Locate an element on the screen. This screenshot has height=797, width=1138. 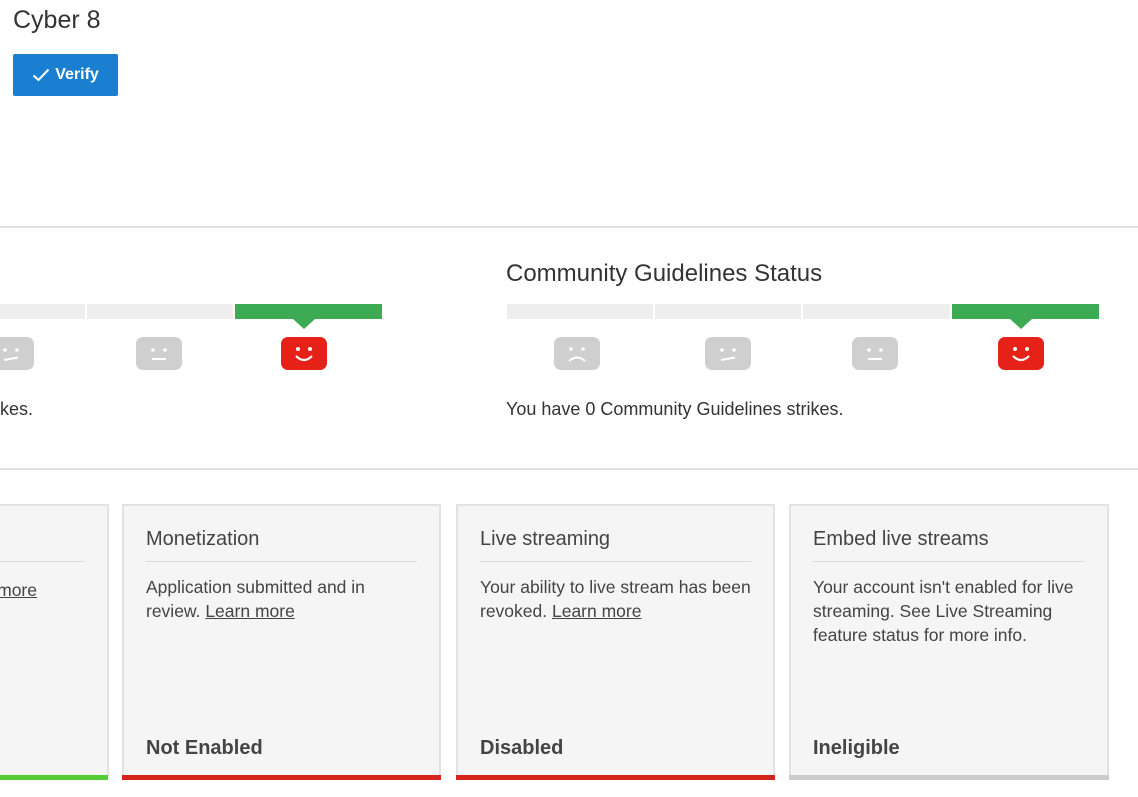
verify-button: Verify is located at coordinates (65, 75).